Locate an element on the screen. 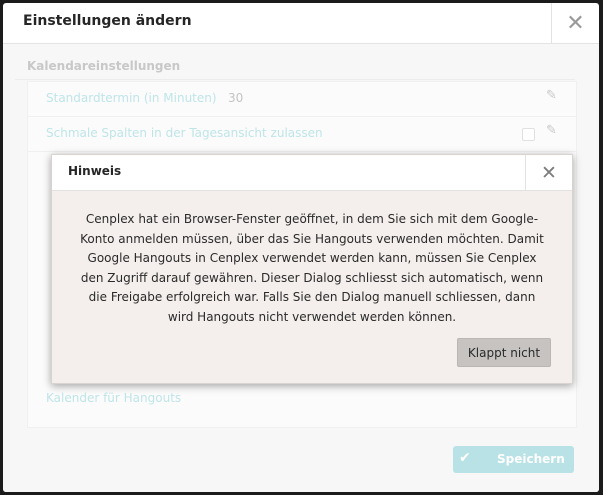 This screenshot has height=495, width=603. does-not-work-button: Klappt nicht is located at coordinates (504, 352).